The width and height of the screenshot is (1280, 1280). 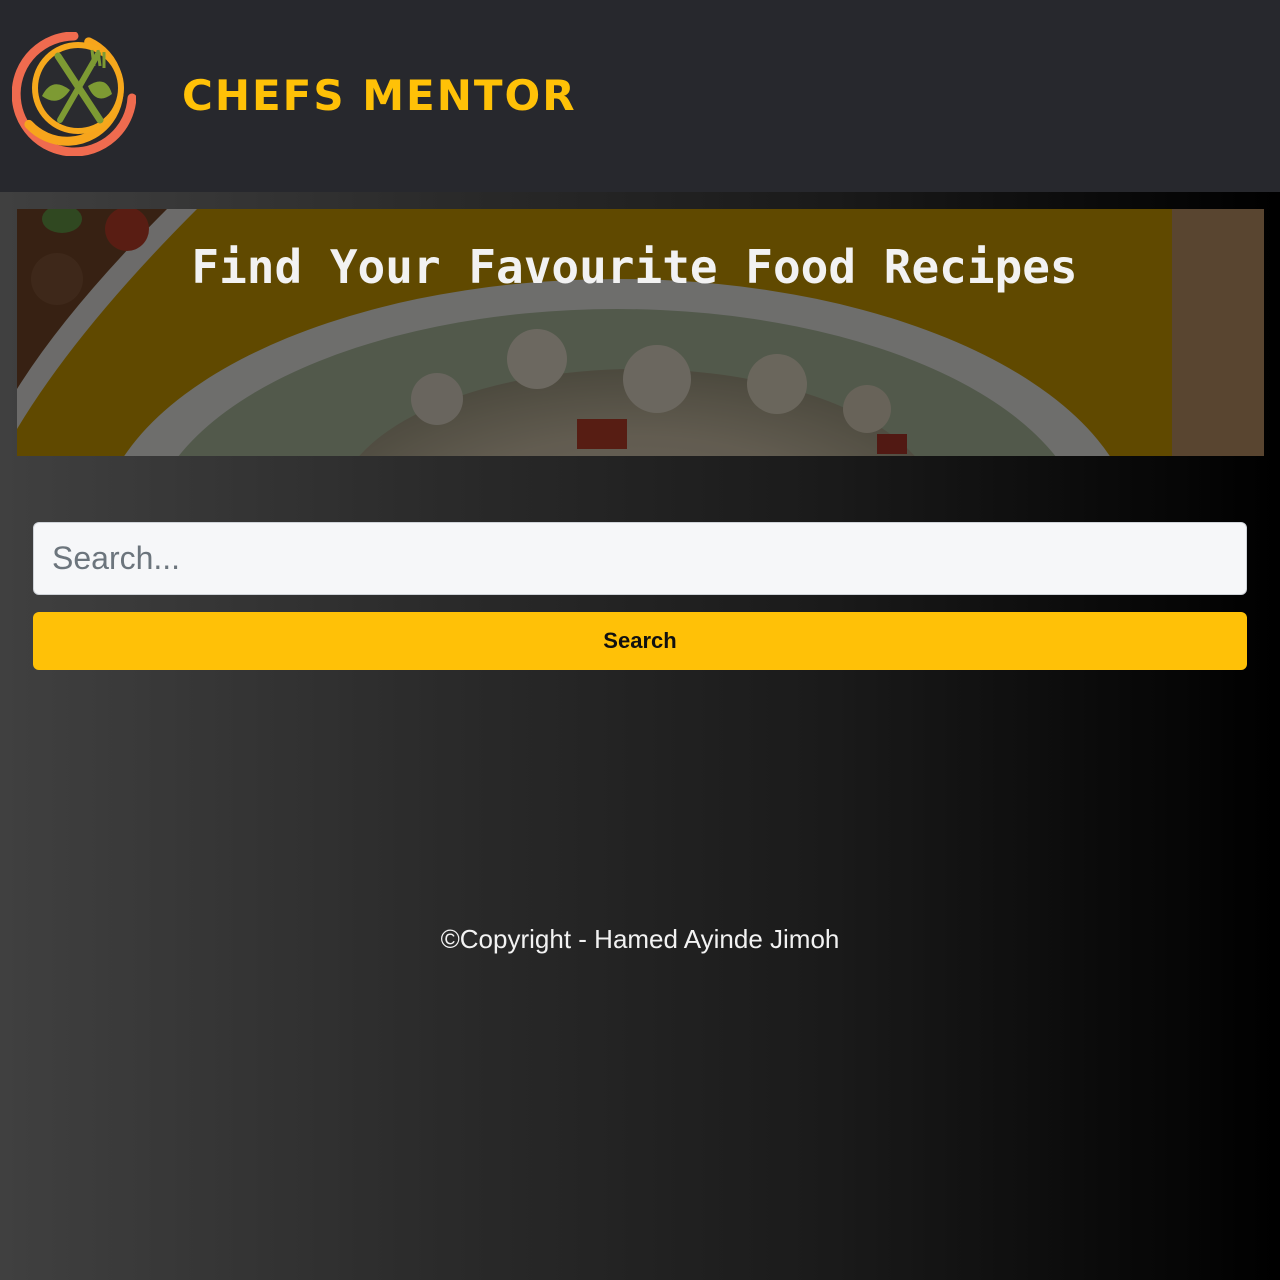 What do you see at coordinates (379, 96) in the screenshot?
I see `brand-name: CHEFS MENTOR` at bounding box center [379, 96].